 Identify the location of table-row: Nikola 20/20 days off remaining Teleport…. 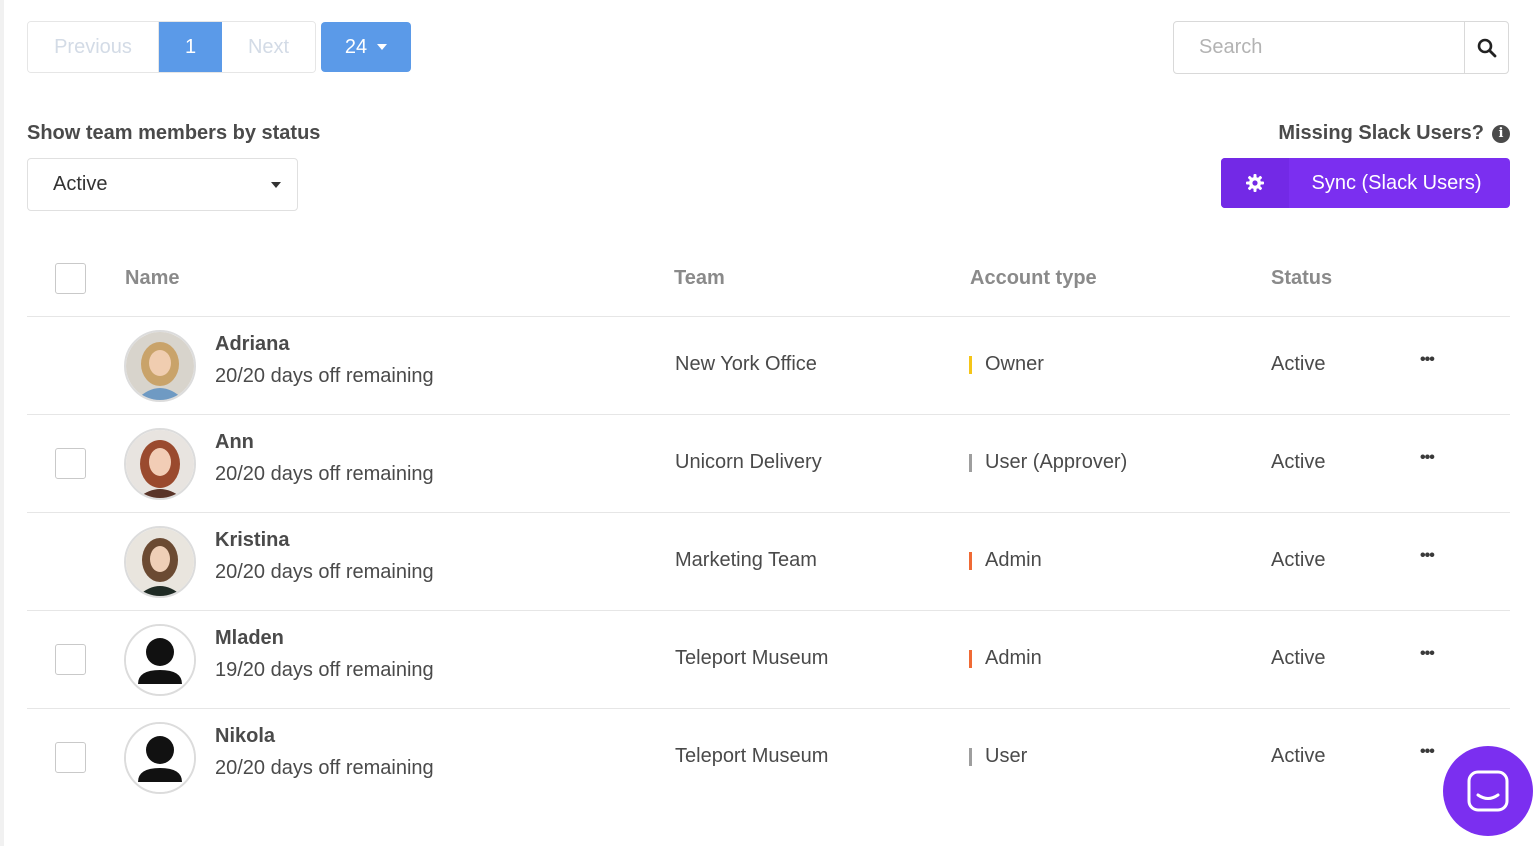
(768, 758).